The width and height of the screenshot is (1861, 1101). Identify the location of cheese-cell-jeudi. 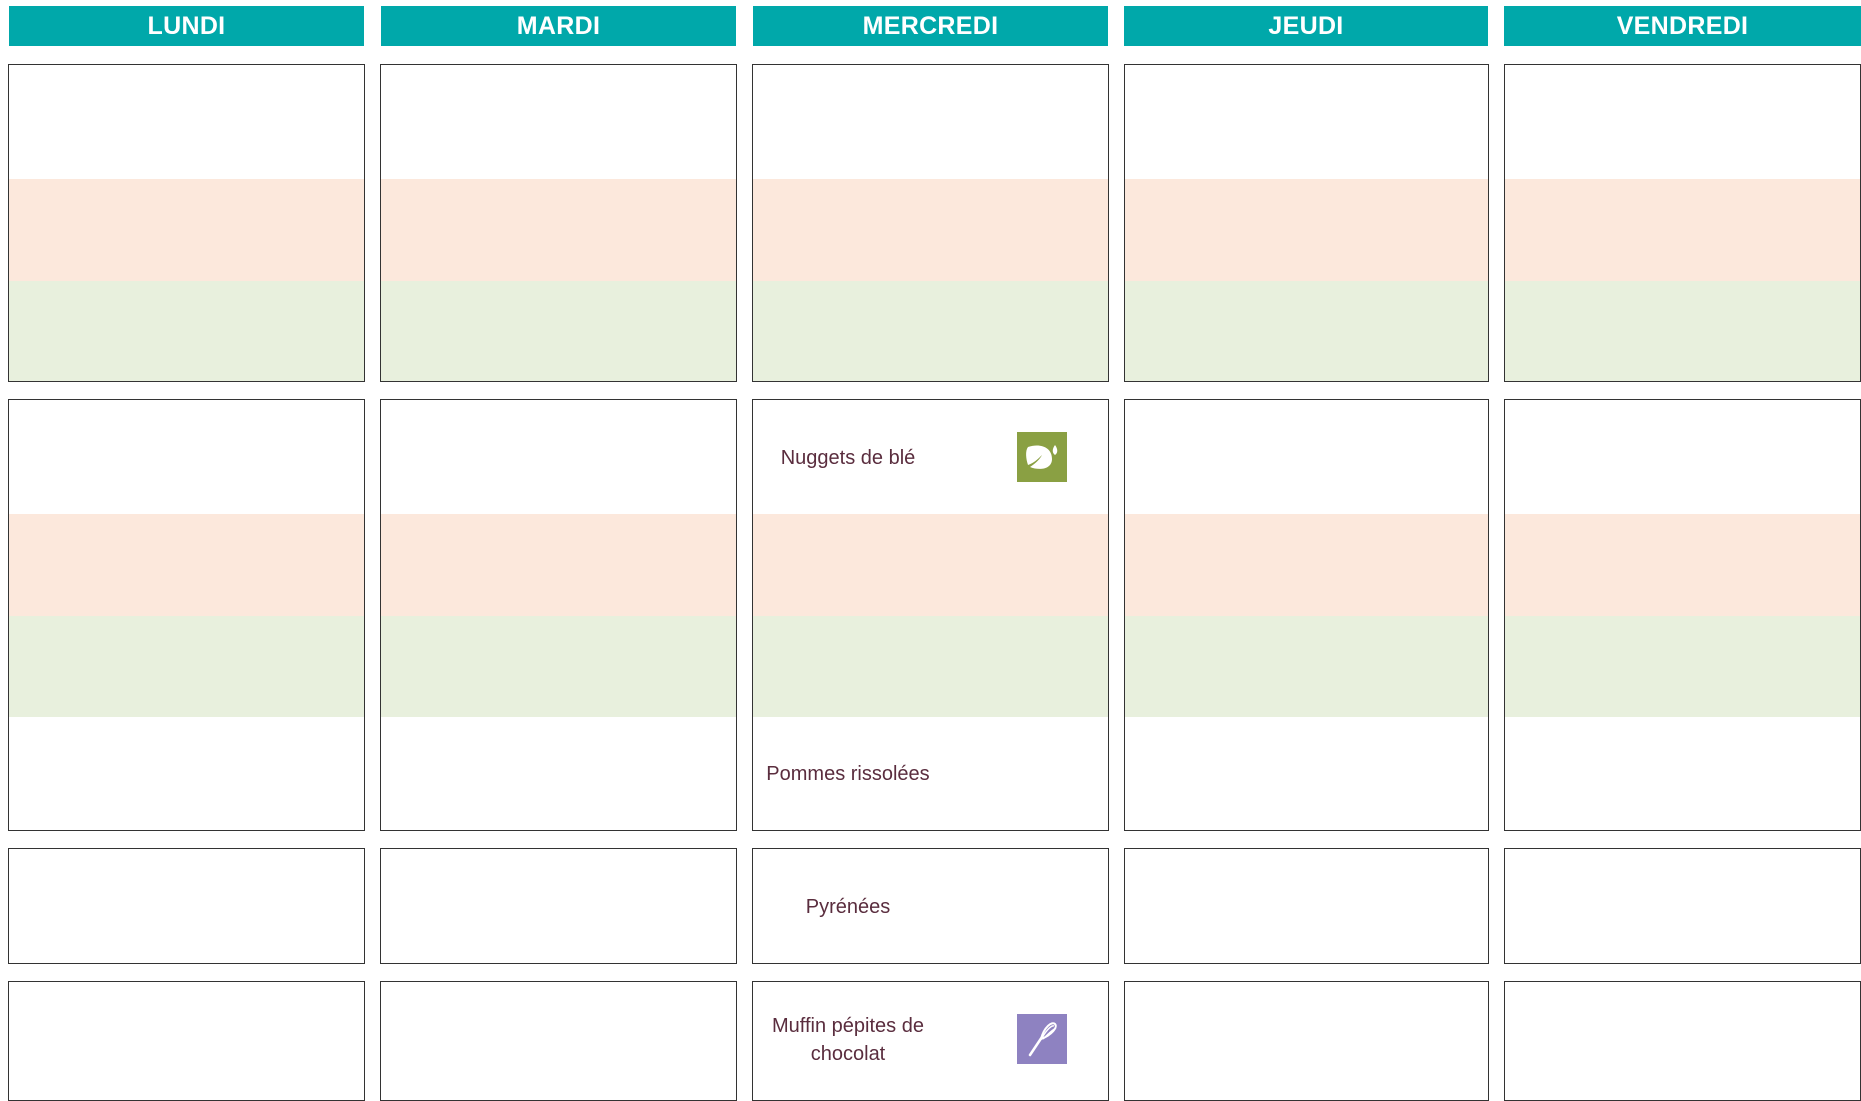
(1306, 906).